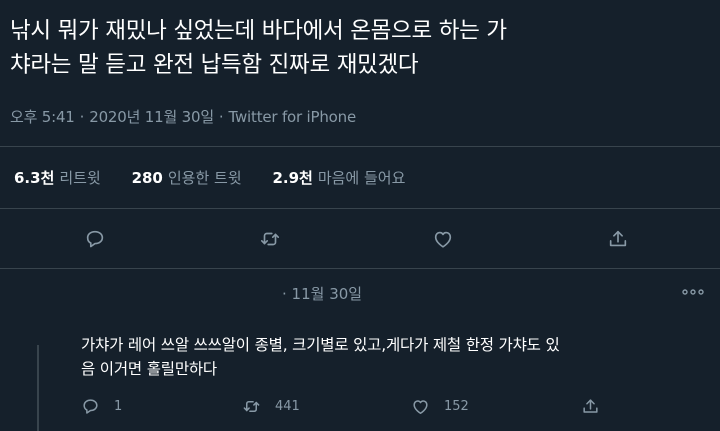  What do you see at coordinates (57, 178) in the screenshot?
I see `retweets-stat: 6.3천 리트윗` at bounding box center [57, 178].